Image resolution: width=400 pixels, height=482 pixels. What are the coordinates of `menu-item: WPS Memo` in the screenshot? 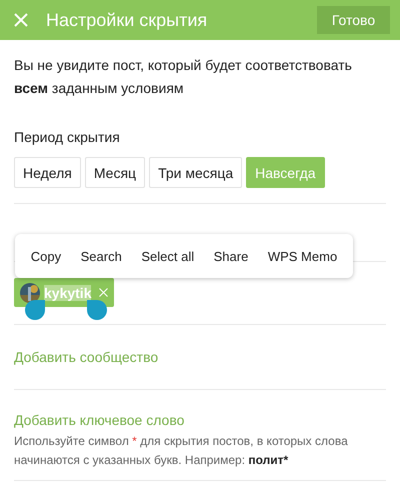 It's located at (303, 256).